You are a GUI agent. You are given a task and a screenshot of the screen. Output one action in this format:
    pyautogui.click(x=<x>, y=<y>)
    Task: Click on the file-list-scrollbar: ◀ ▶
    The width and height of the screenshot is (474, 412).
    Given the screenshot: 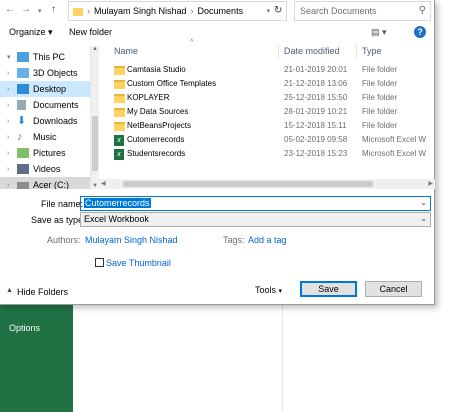 What is the action you would take?
    pyautogui.click(x=267, y=184)
    